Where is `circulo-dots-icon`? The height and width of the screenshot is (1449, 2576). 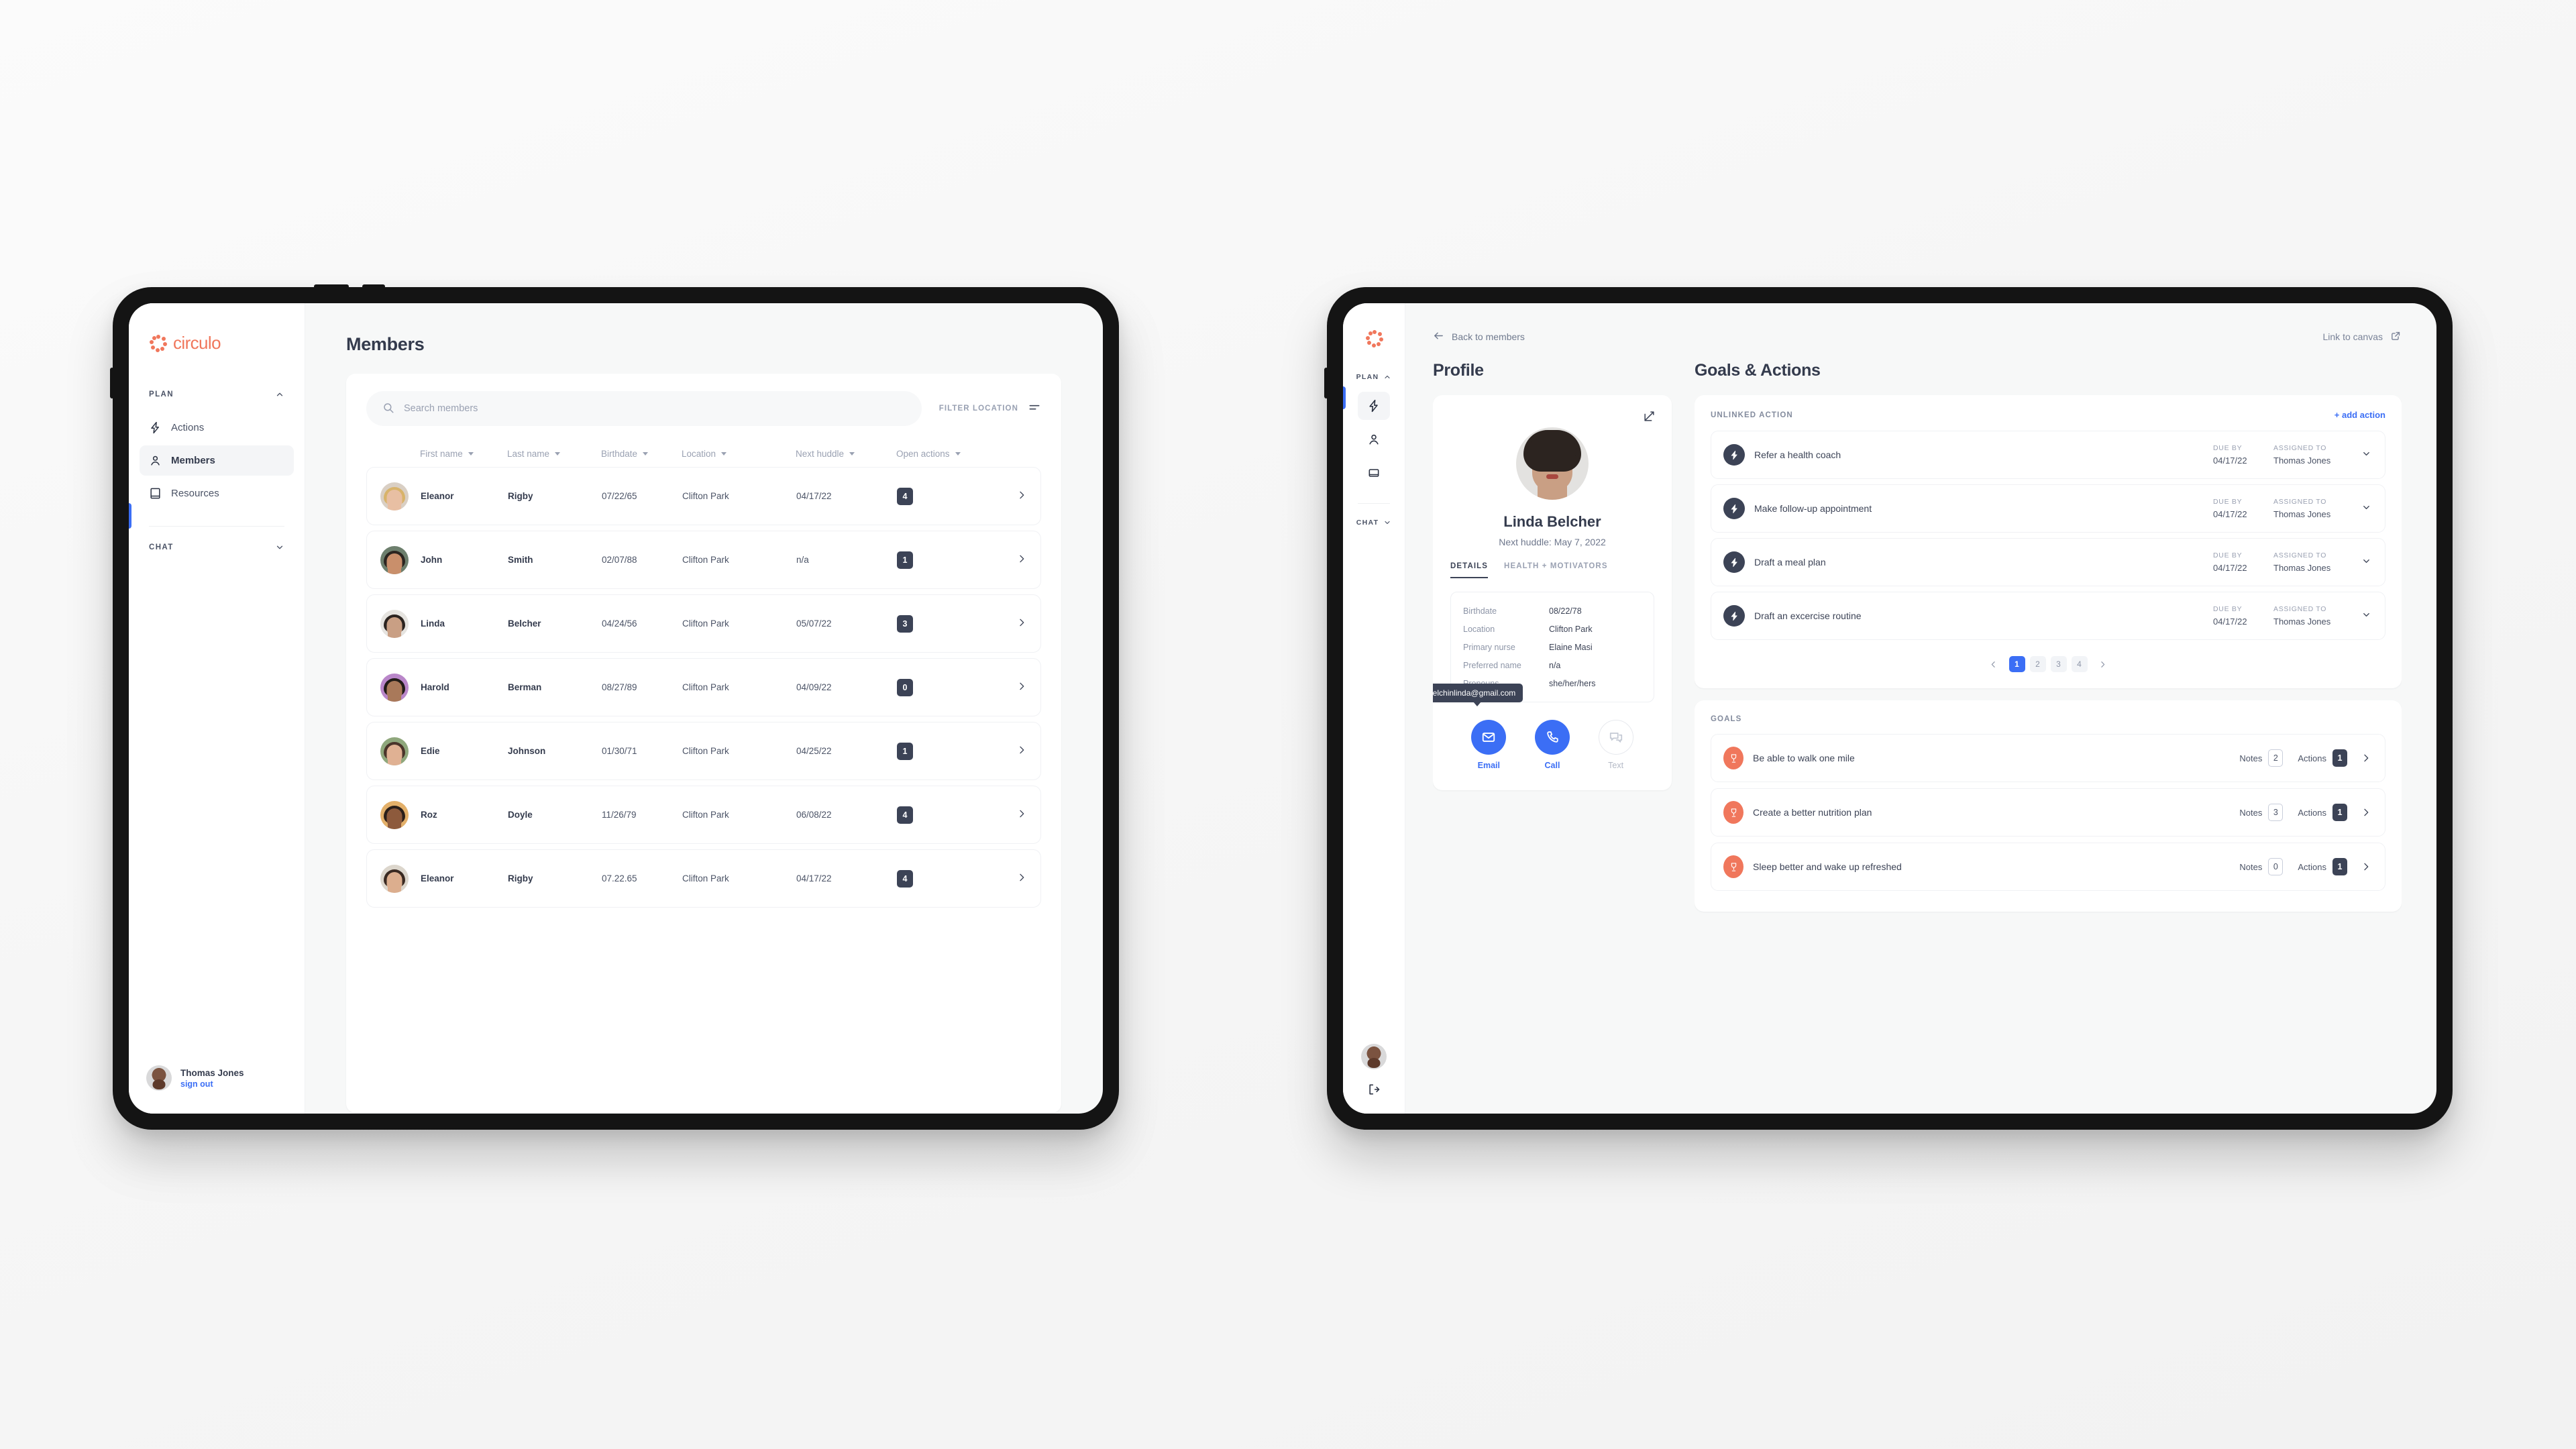
circulo-dots-icon is located at coordinates (1374, 339).